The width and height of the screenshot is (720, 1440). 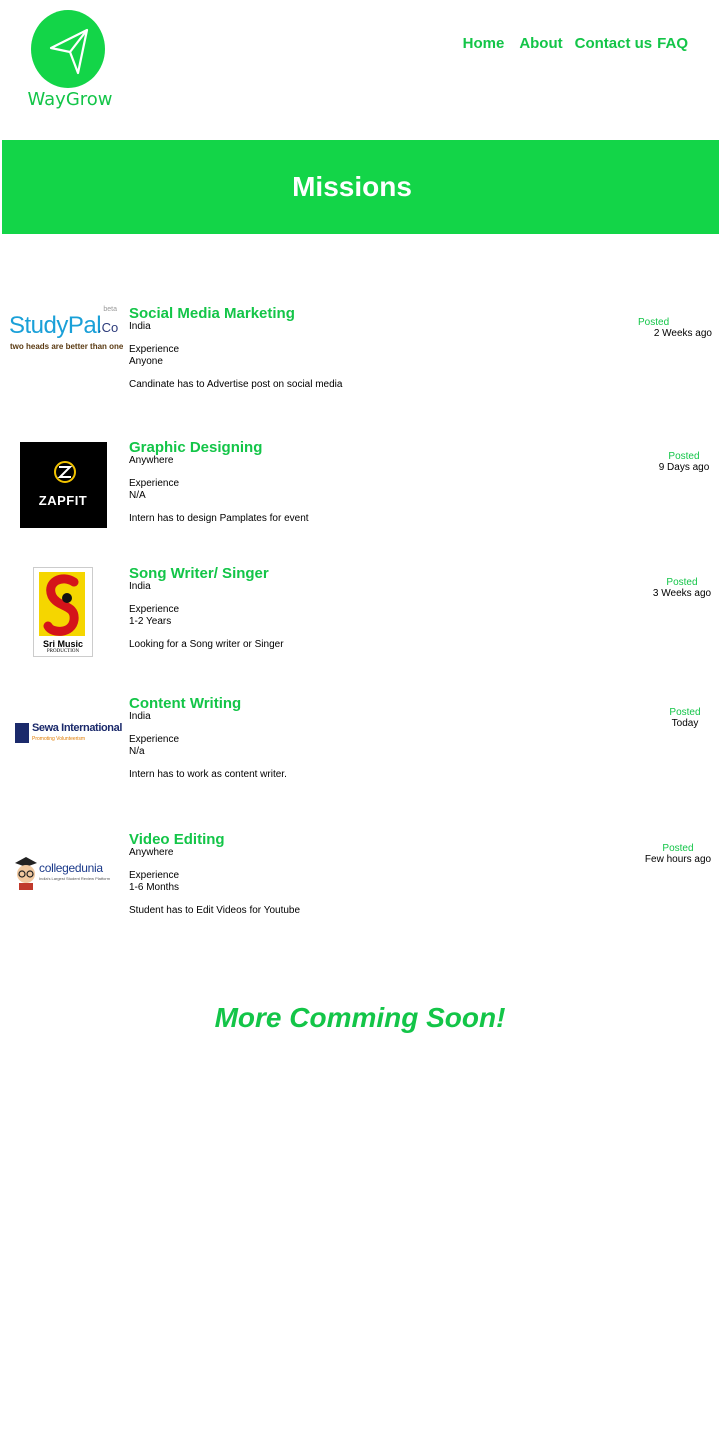 What do you see at coordinates (206, 644) in the screenshot?
I see `mission-description: Looking for a Song writer or Singer` at bounding box center [206, 644].